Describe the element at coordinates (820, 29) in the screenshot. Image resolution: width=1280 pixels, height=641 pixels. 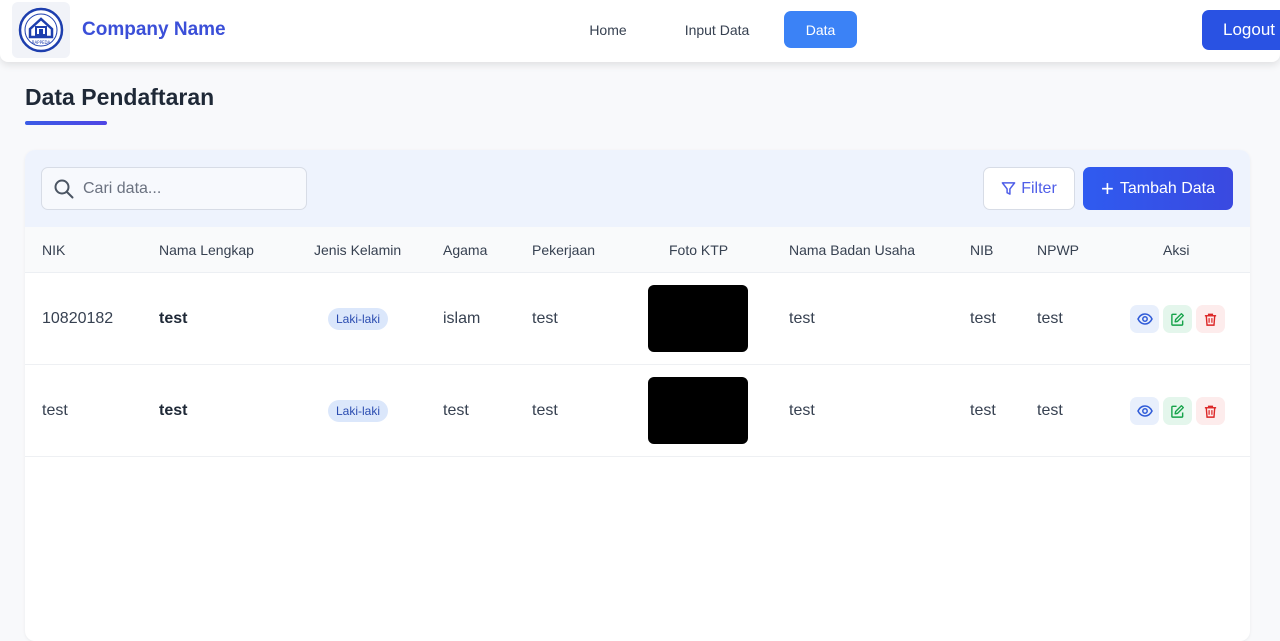
I see `nav-data: Data` at that location.